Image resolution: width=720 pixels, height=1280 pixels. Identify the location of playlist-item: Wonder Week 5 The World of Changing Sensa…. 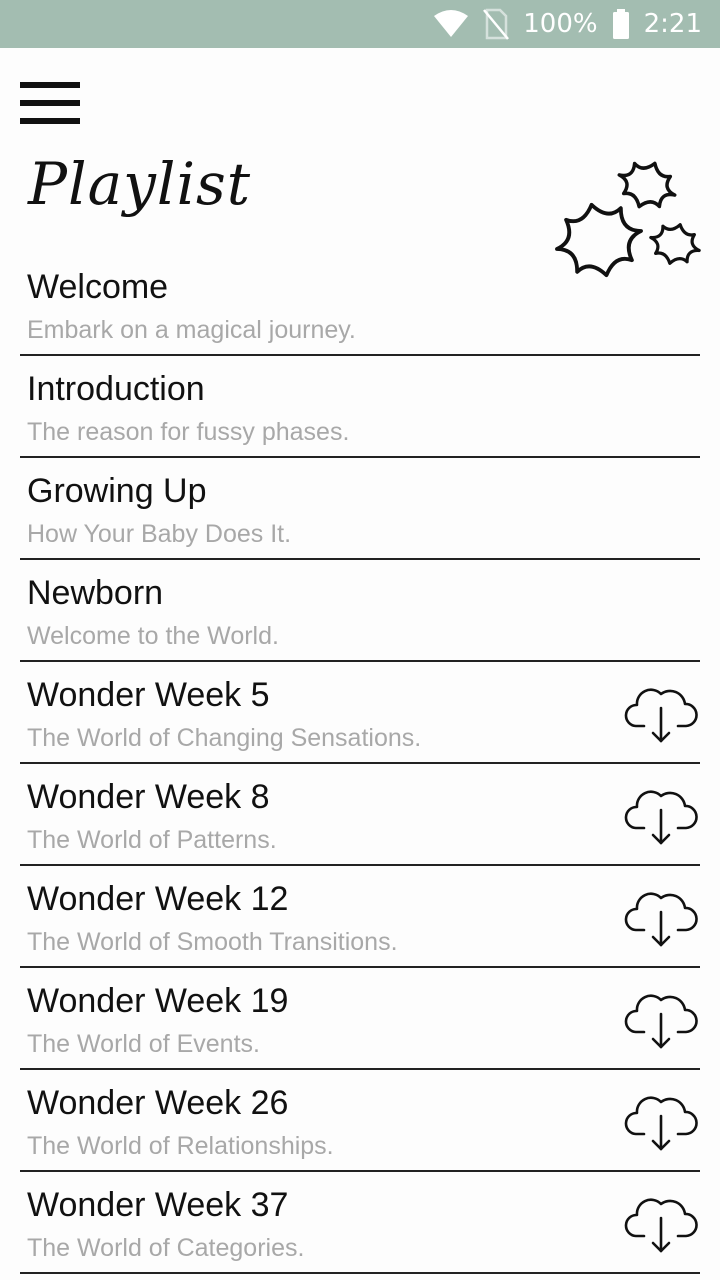
(360, 713).